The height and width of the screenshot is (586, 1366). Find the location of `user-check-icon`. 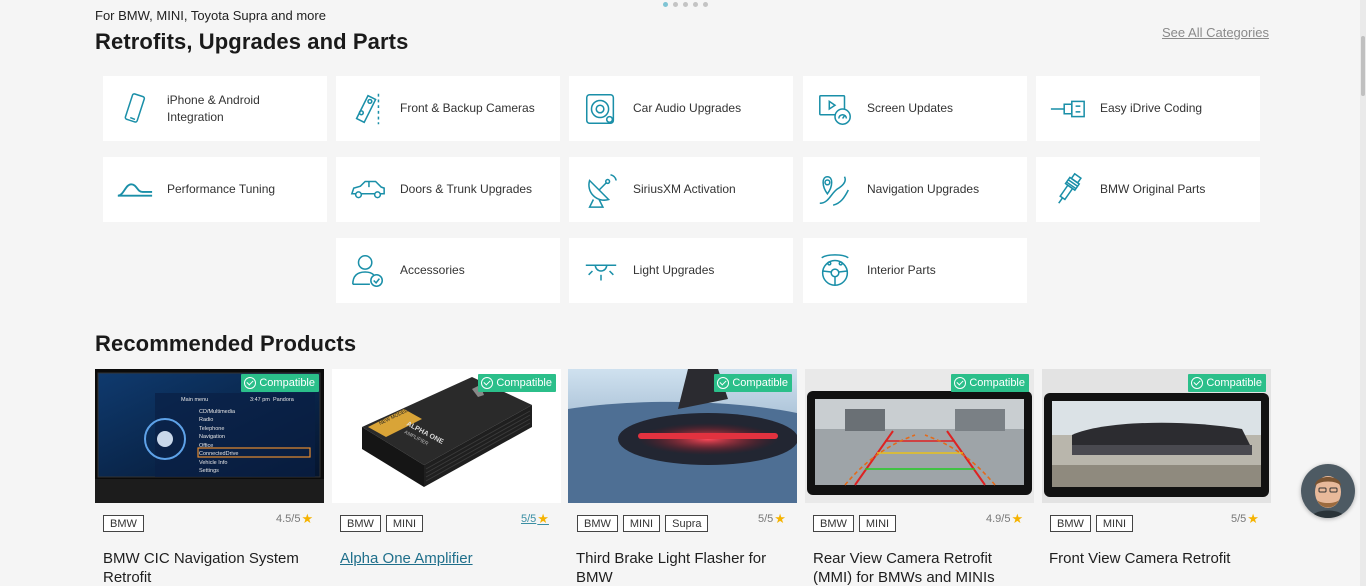

user-check-icon is located at coordinates (368, 270).